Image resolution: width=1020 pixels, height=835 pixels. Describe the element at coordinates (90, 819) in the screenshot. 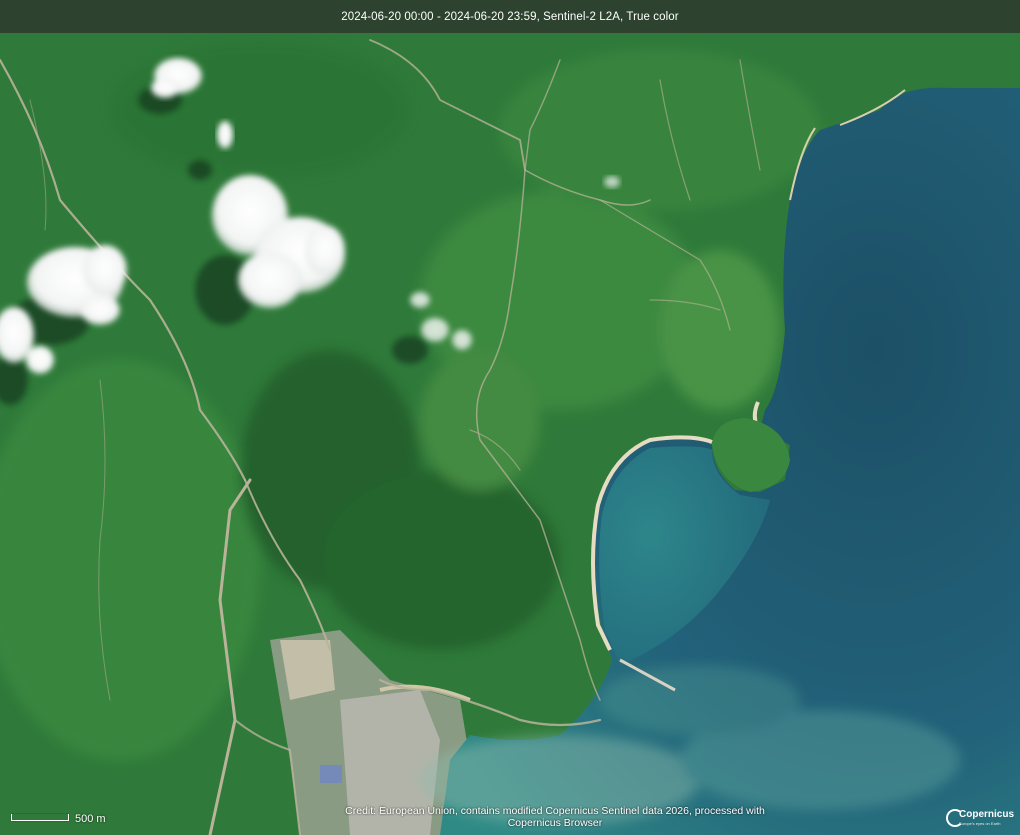

I see `scale-bar-label: 500 m` at that location.